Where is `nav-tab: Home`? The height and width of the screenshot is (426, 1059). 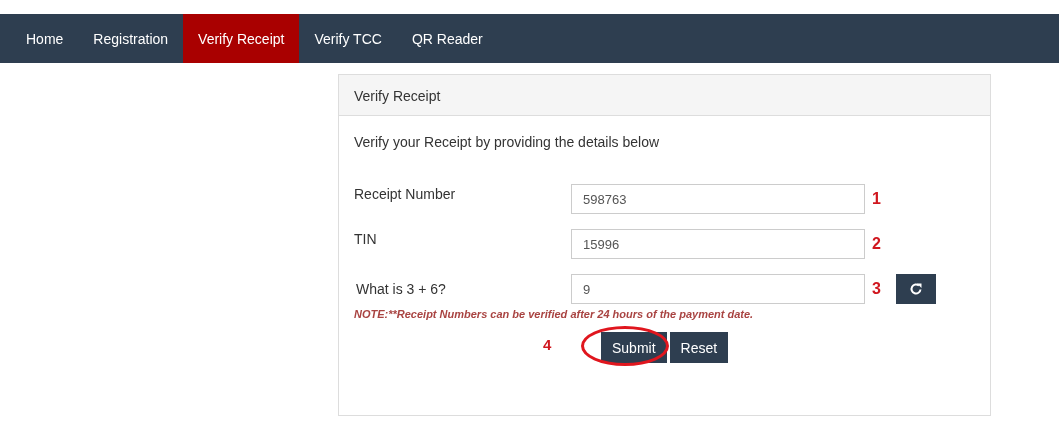 nav-tab: Home is located at coordinates (45, 38).